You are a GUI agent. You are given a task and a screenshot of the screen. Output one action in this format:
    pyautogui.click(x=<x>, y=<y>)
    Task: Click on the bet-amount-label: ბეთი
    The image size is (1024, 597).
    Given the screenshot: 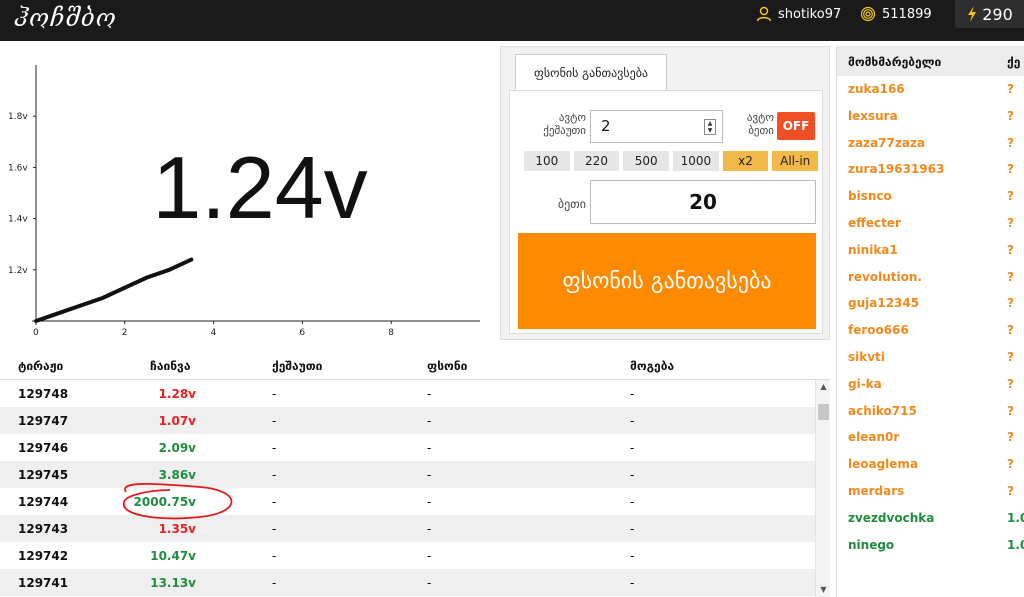 What is the action you would take?
    pyautogui.click(x=571, y=204)
    